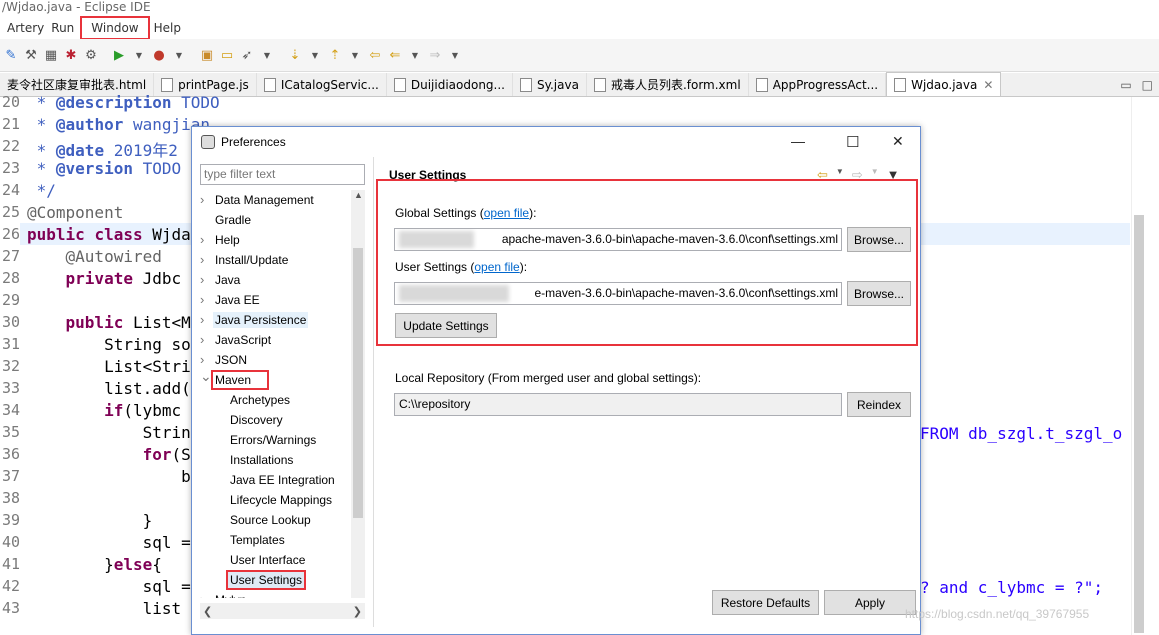 This screenshot has height=635, width=1159. I want to click on run-icon: ▶, so click(119, 55).